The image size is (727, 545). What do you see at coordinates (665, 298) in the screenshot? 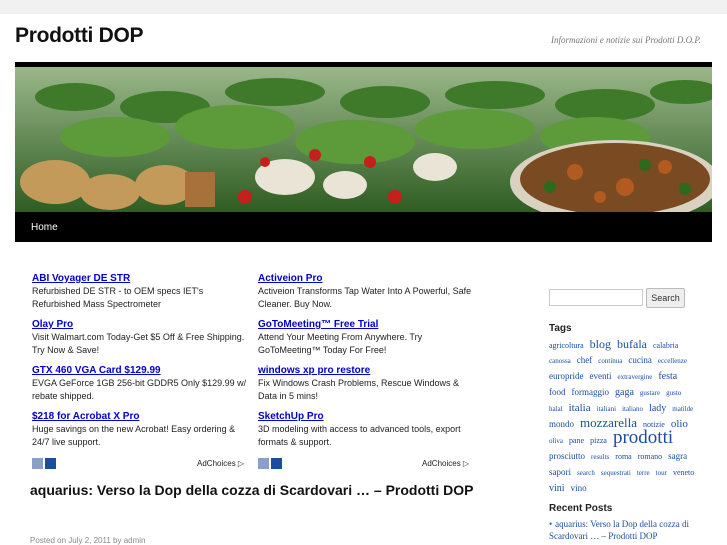
I see `search-button: Search` at bounding box center [665, 298].